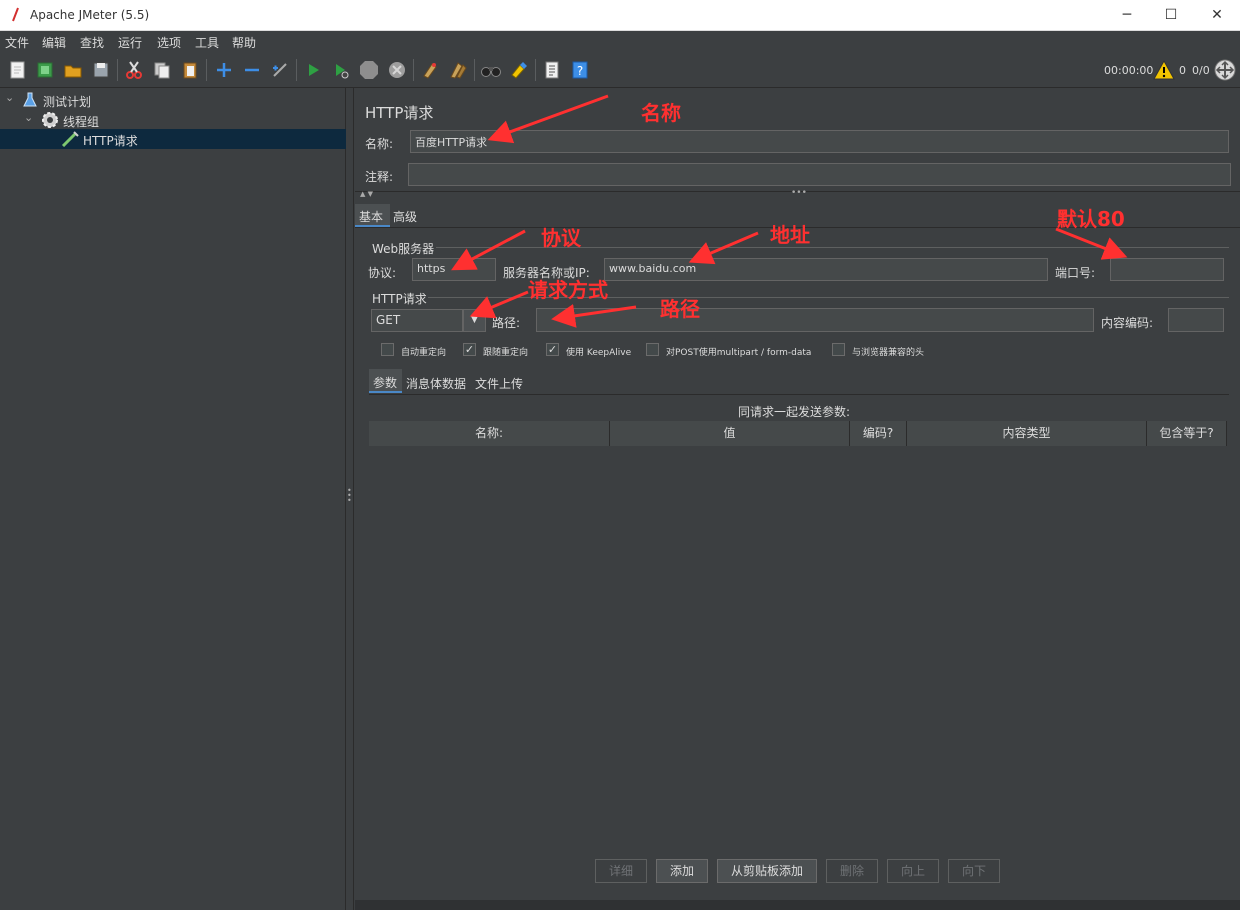 This screenshot has height=910, width=1240. What do you see at coordinates (252, 70) in the screenshot?
I see `collapse-icon` at bounding box center [252, 70].